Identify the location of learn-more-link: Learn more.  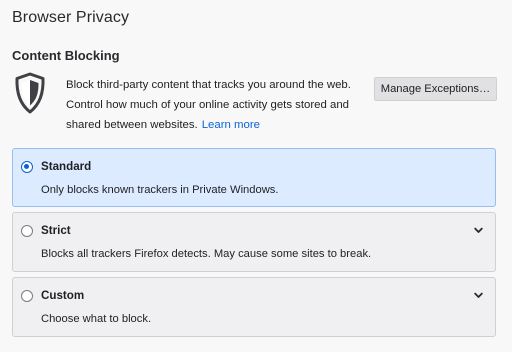
(231, 125).